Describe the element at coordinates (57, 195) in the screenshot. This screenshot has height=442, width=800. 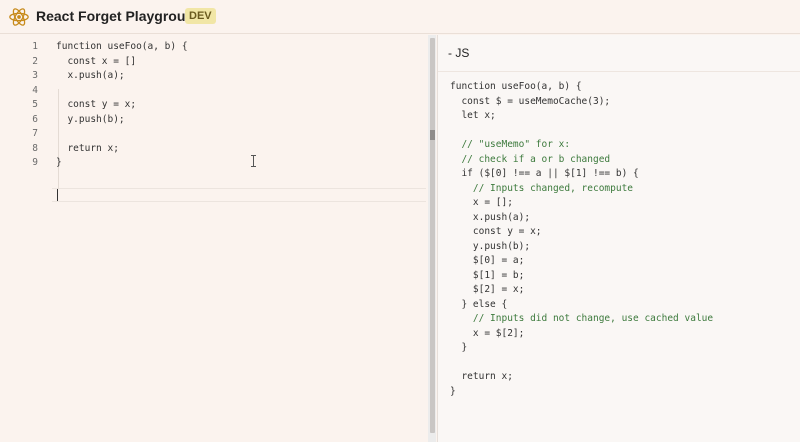
I see `text-cursor` at that location.